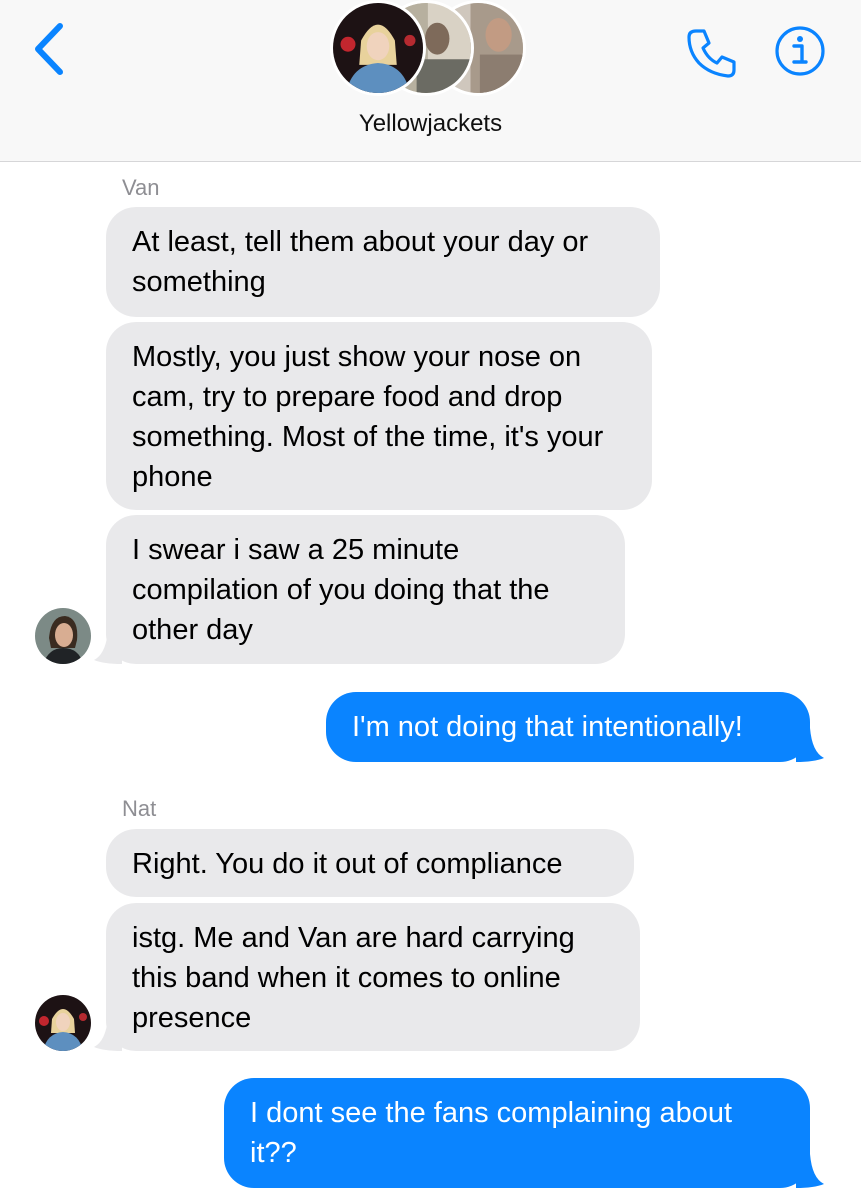 This screenshot has width=861, height=1200. I want to click on phone-icon, so click(711, 53).